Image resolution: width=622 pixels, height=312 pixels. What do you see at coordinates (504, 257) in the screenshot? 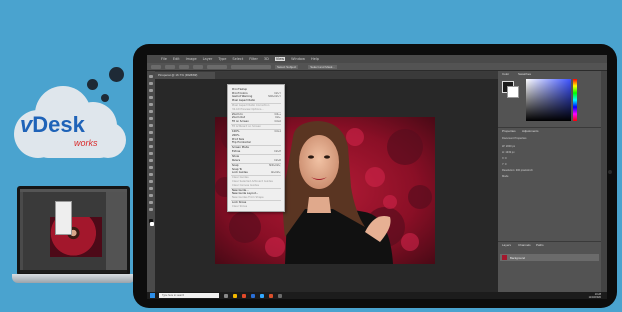
I see `layer-thumbnail` at bounding box center [504, 257].